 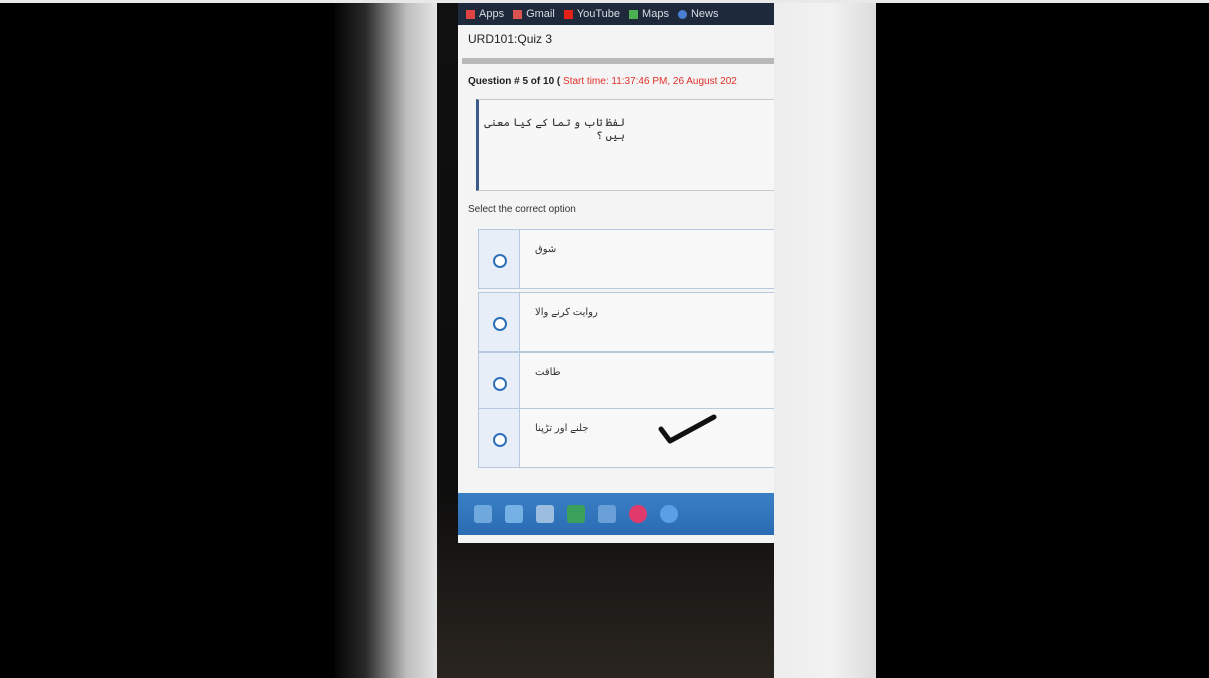 I want to click on bookmark-news: News, so click(x=698, y=14).